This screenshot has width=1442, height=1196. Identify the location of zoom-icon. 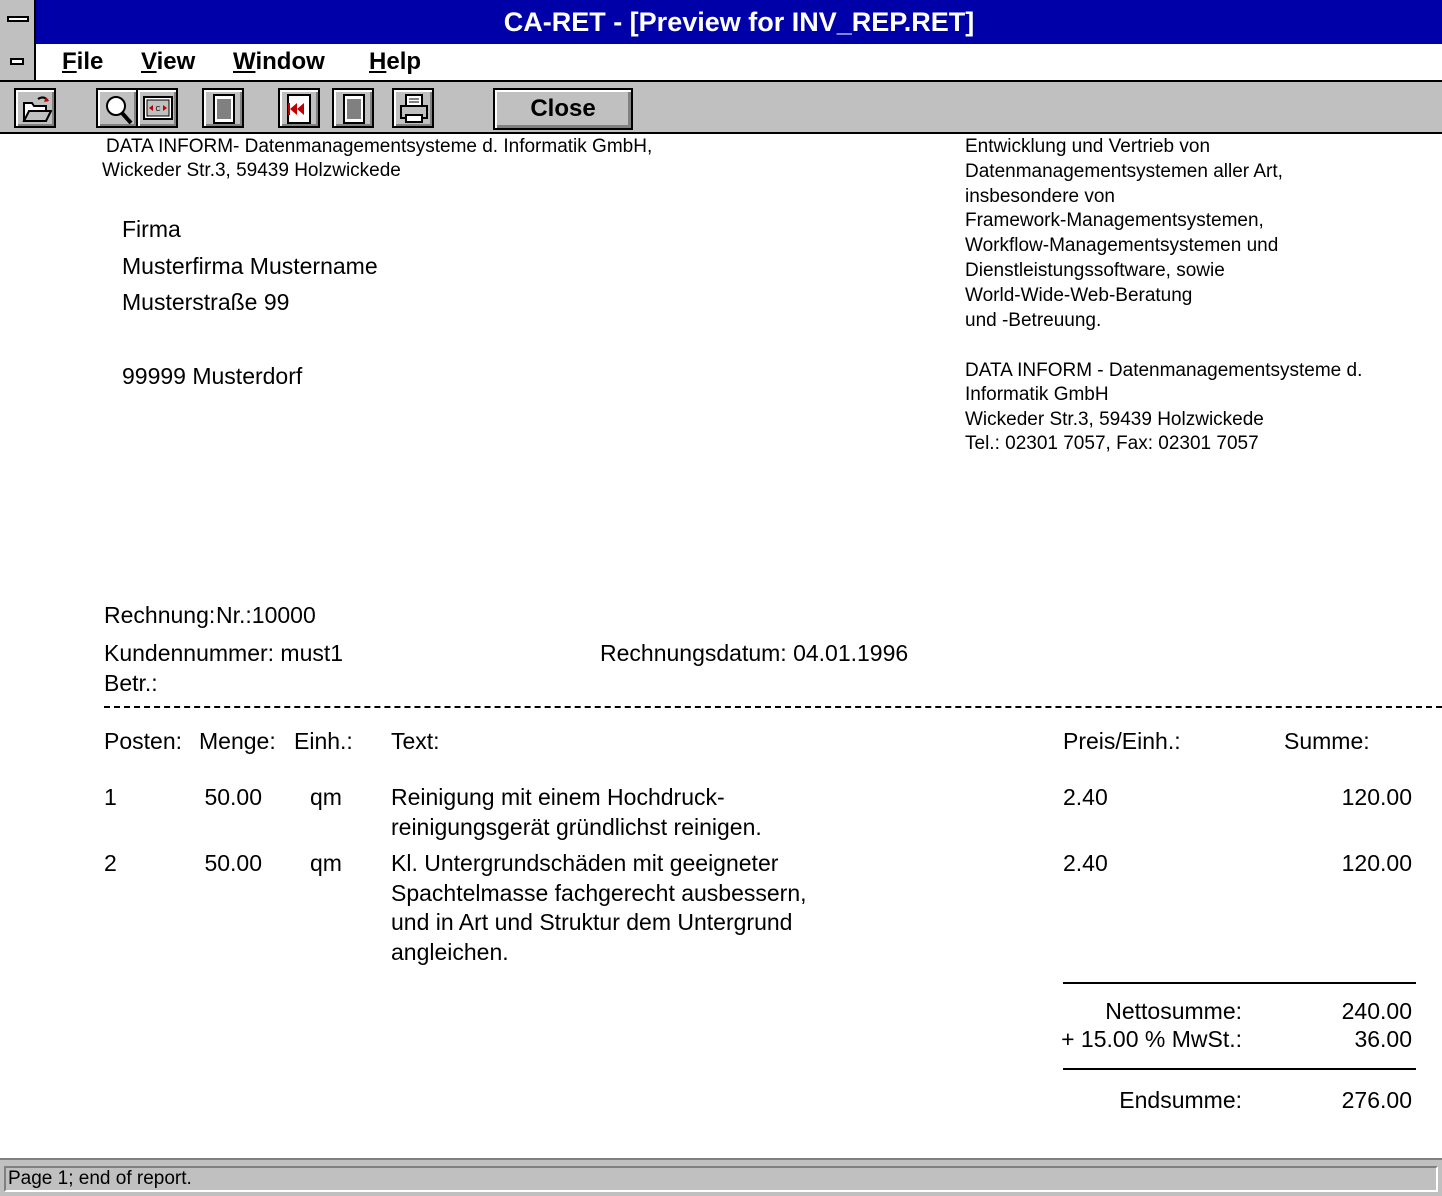
(119, 110).